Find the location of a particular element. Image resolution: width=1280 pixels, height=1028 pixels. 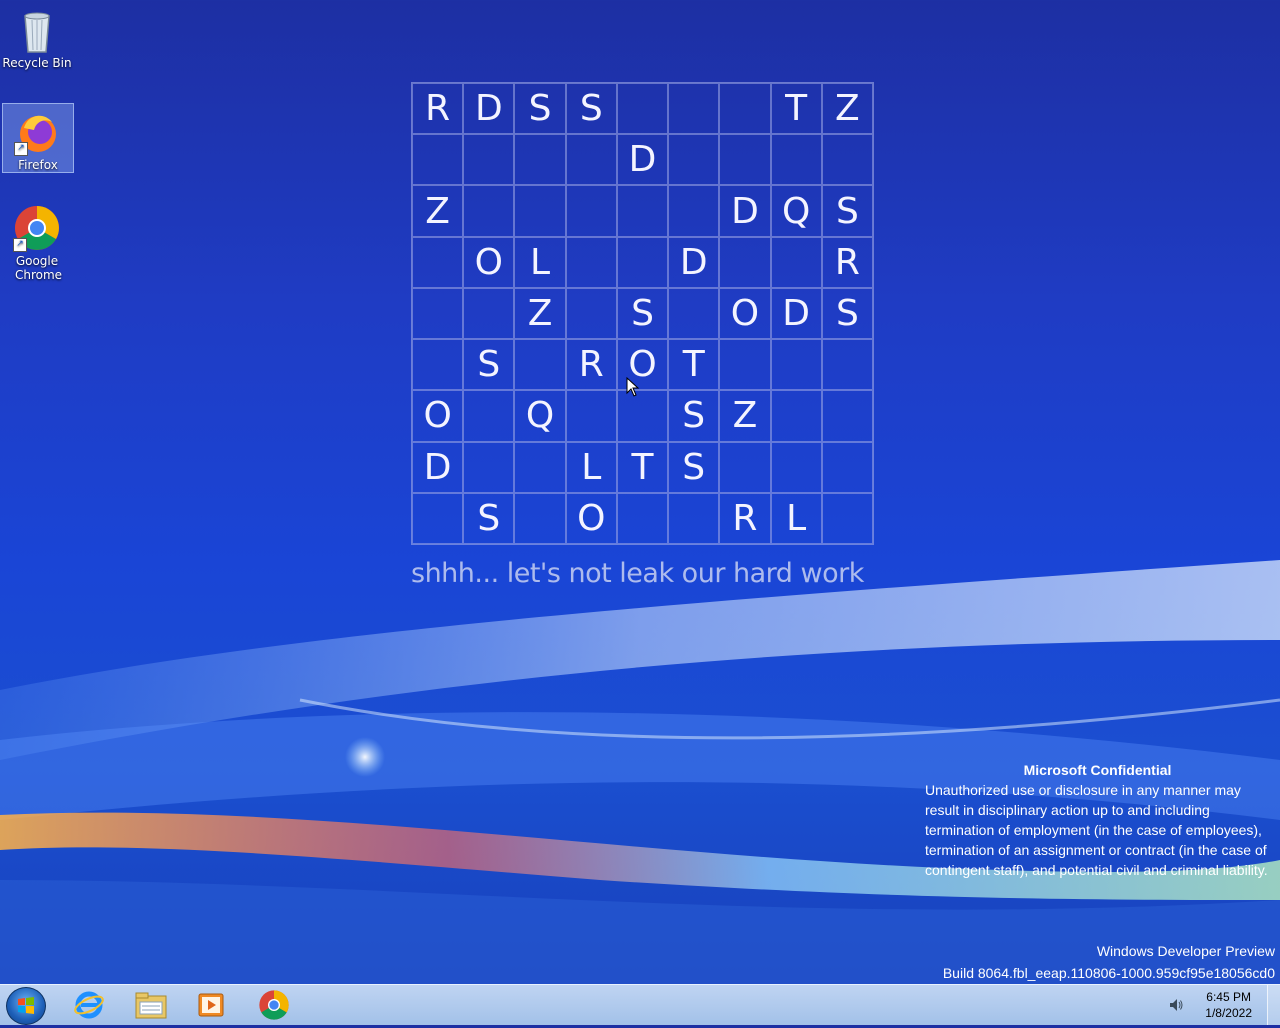

folder-icon is located at coordinates (151, 1005).